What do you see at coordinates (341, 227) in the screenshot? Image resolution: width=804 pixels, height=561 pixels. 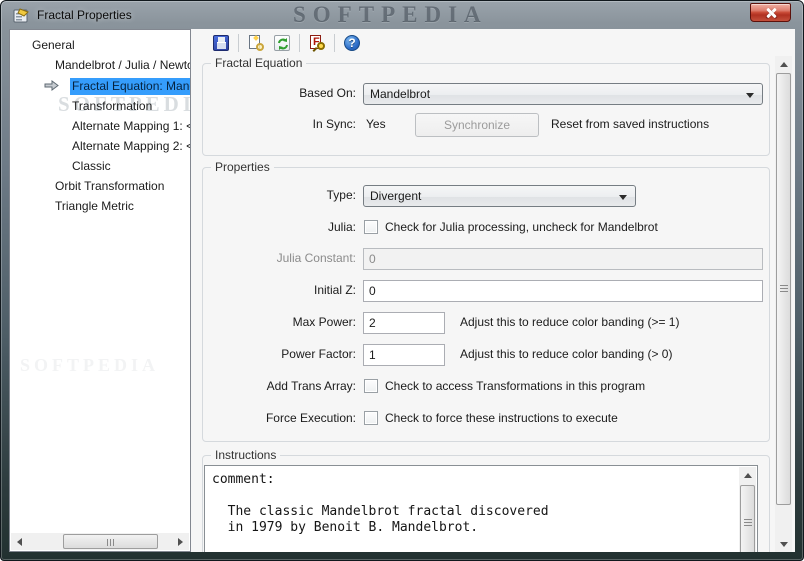 I see `julia-label: Julia:` at bounding box center [341, 227].